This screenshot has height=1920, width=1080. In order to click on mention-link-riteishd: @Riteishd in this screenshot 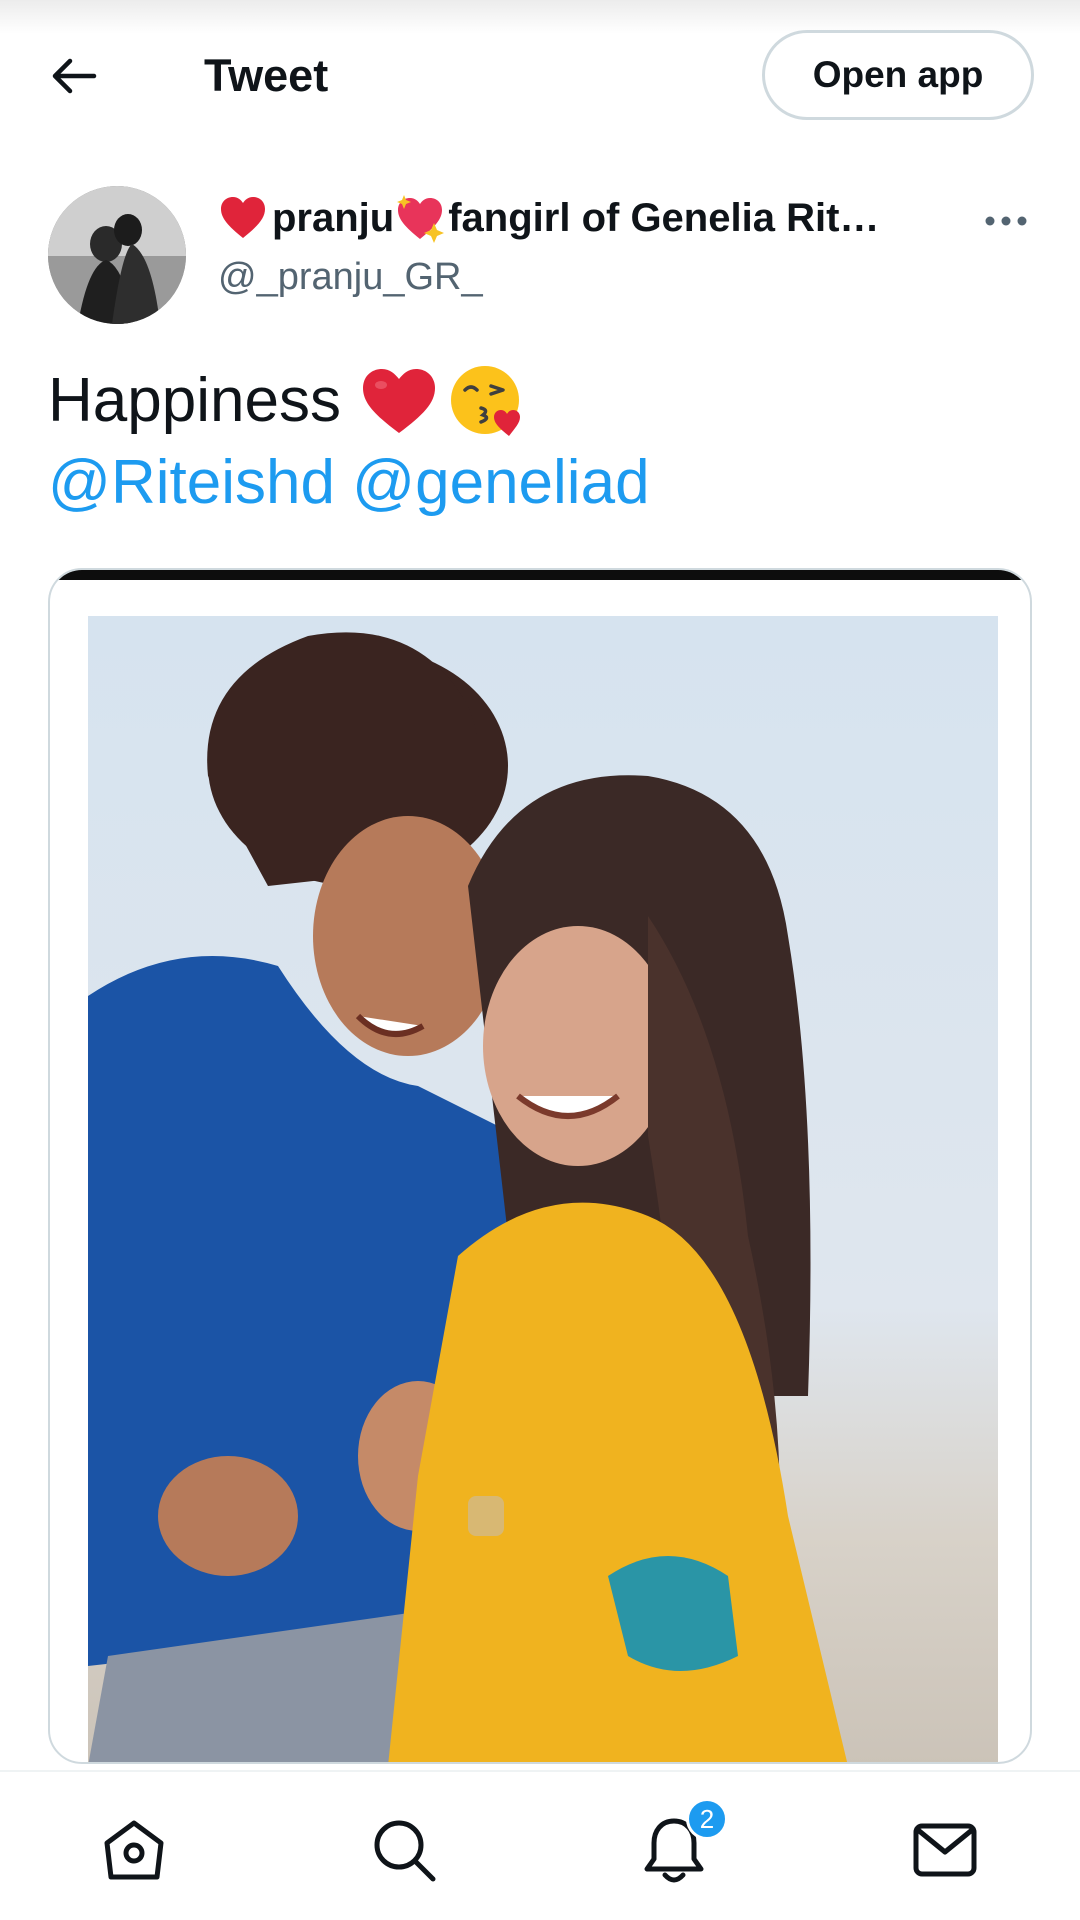, I will do `click(191, 482)`.